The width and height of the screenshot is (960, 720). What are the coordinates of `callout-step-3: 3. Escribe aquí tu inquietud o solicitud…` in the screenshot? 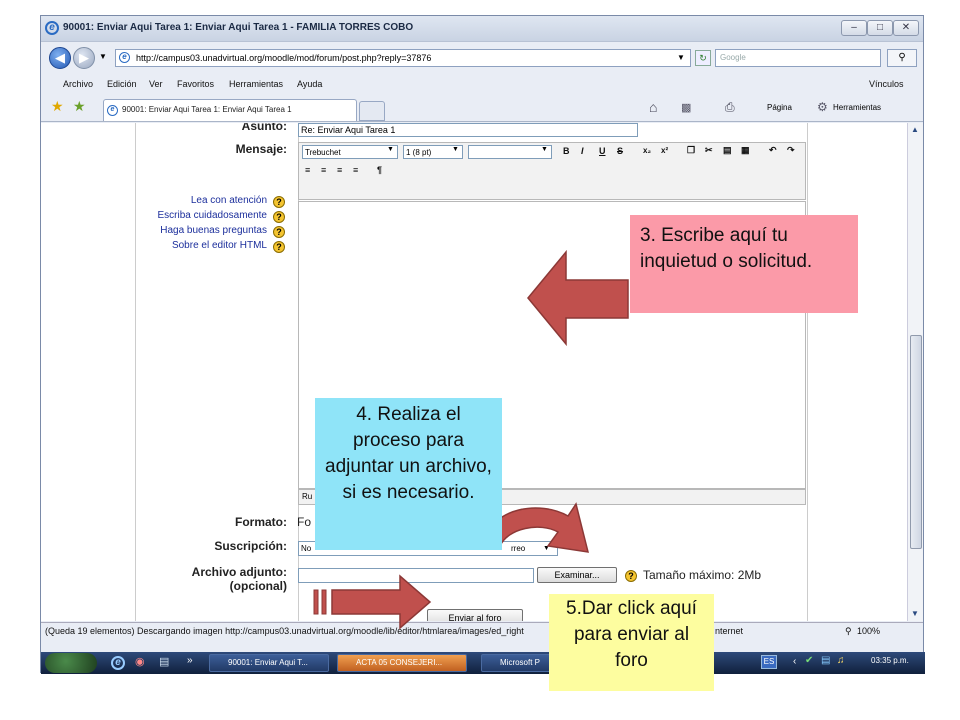 It's located at (744, 264).